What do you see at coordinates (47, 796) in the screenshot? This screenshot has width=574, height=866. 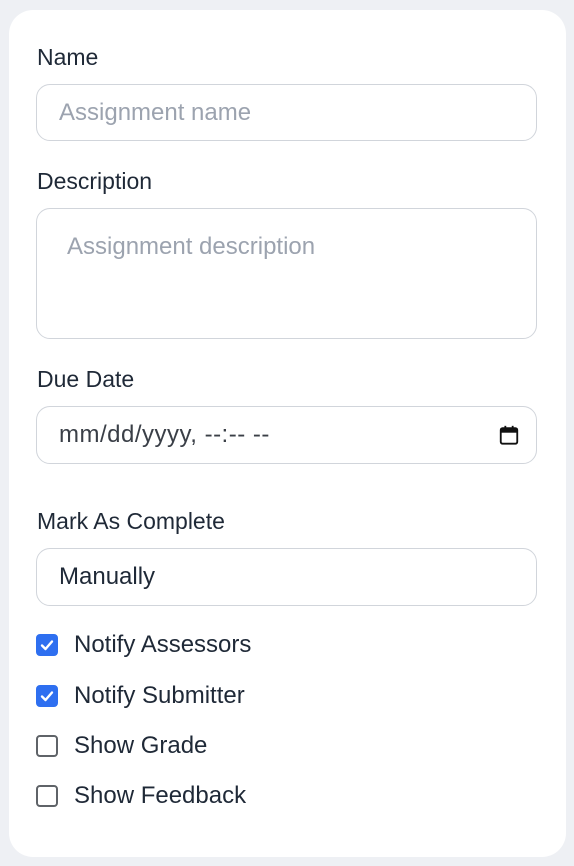 I see `show-feedback-checkbox` at bounding box center [47, 796].